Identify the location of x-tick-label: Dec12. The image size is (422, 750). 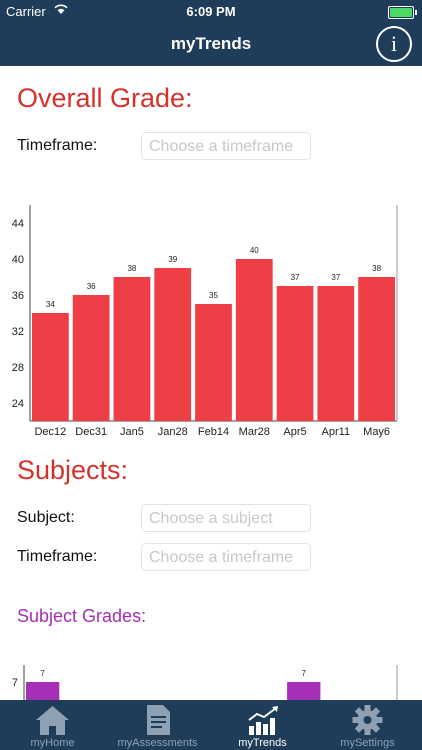
(50, 432).